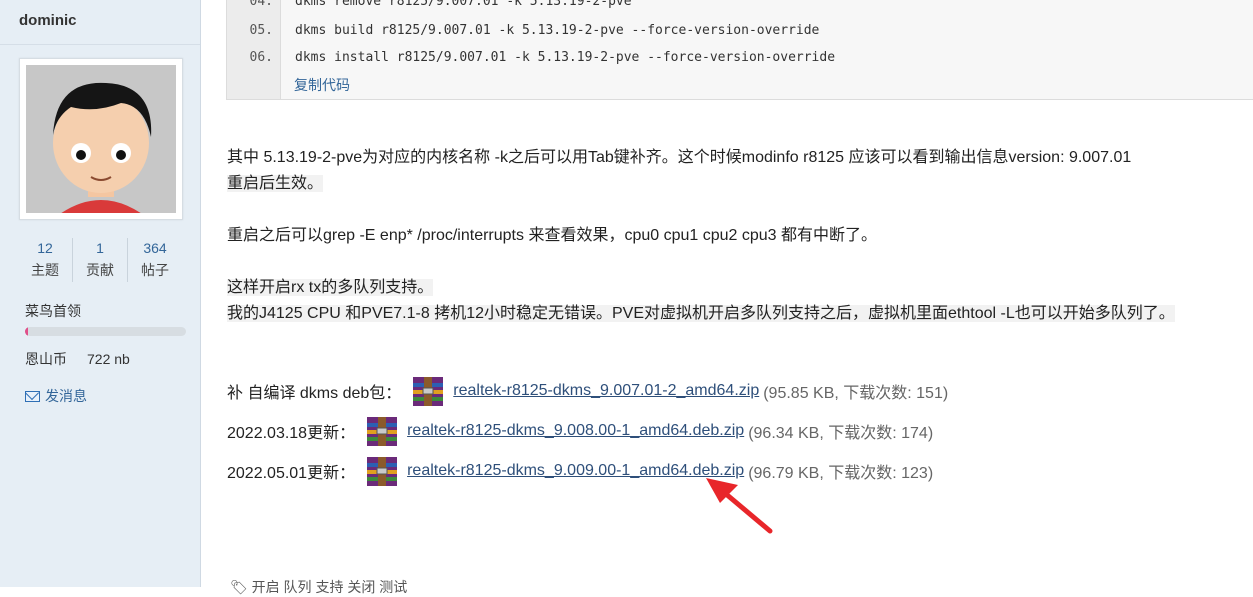  I want to click on attachment-prefix: 2022.05.01更新：, so click(291, 473).